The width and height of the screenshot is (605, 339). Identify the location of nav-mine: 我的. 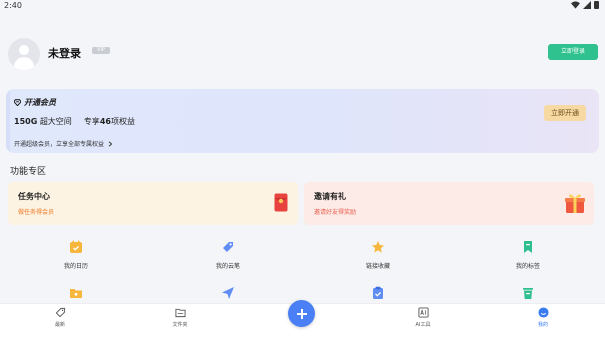
(543, 317).